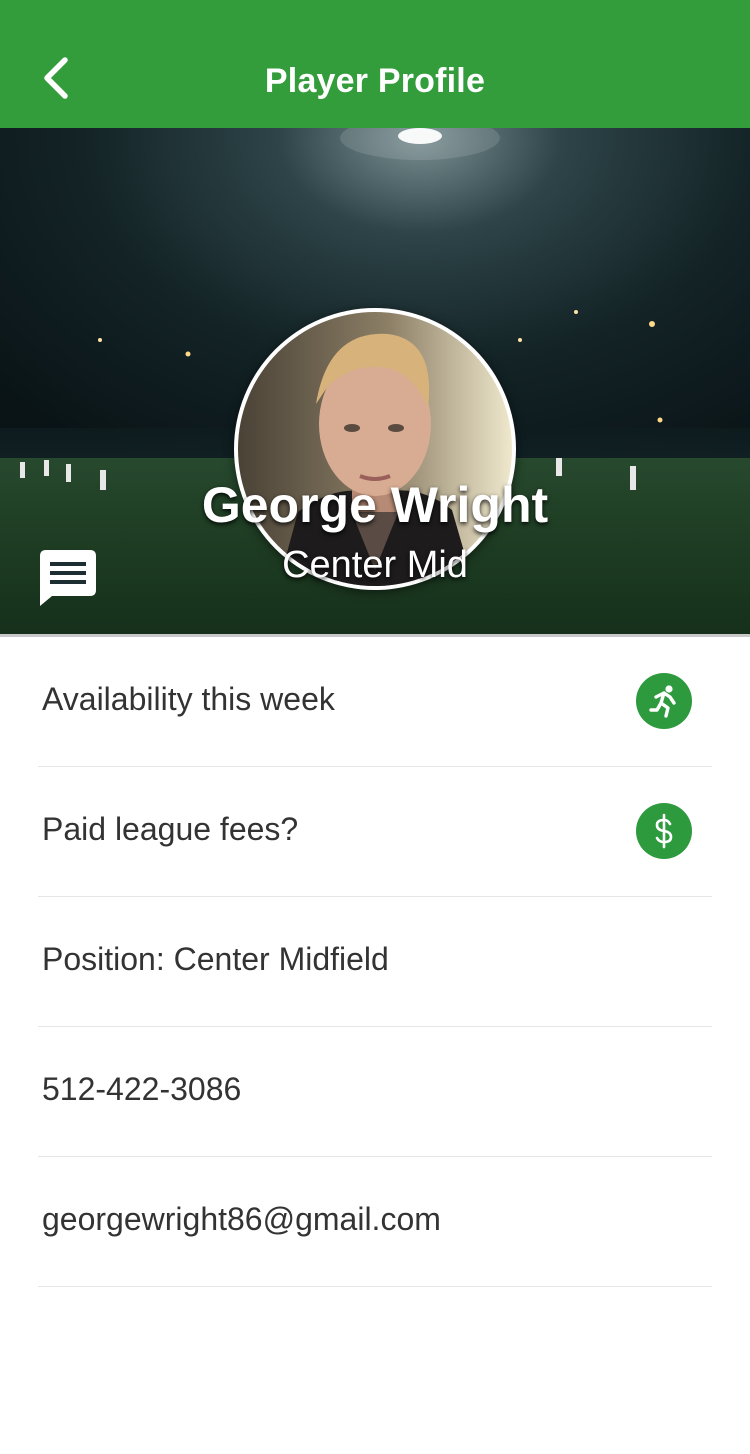 The height and width of the screenshot is (1454, 750). I want to click on message-button, so click(68, 578).